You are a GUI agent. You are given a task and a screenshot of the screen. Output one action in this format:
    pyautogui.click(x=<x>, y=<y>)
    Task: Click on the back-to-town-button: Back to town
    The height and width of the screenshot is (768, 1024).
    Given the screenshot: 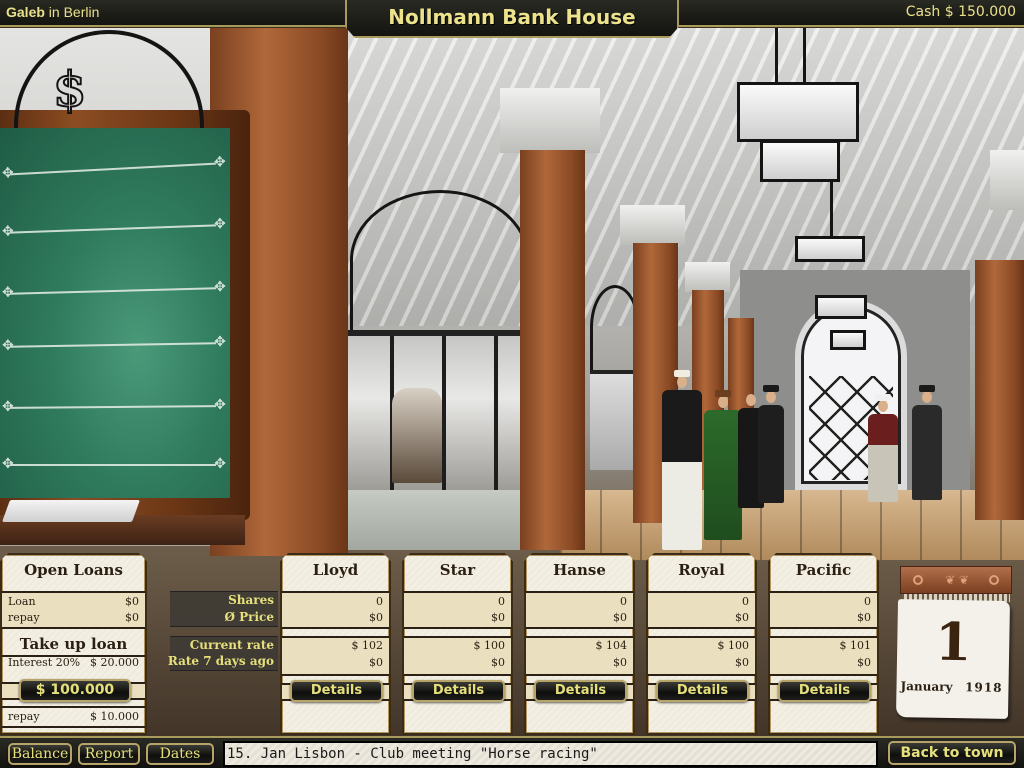 What is the action you would take?
    pyautogui.click(x=952, y=753)
    